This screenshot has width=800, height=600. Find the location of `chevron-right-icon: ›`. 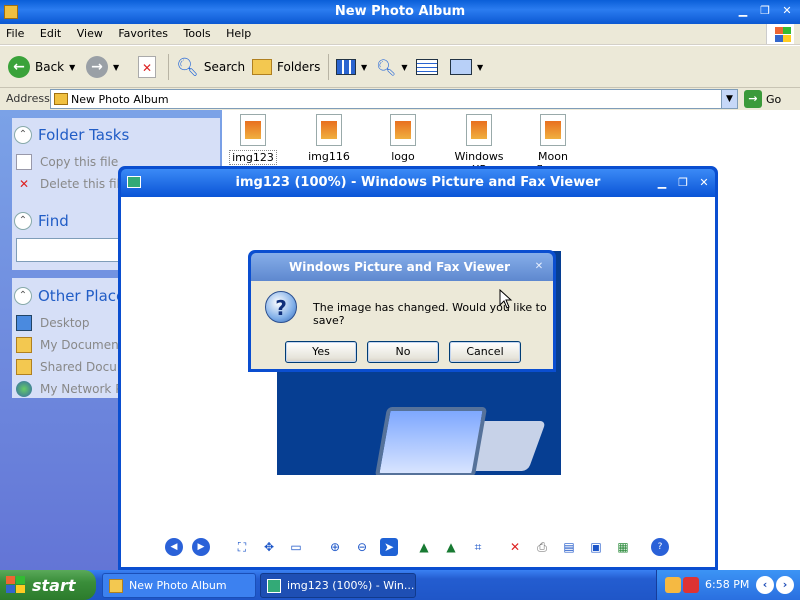

chevron-right-icon: › is located at coordinates (785, 585).